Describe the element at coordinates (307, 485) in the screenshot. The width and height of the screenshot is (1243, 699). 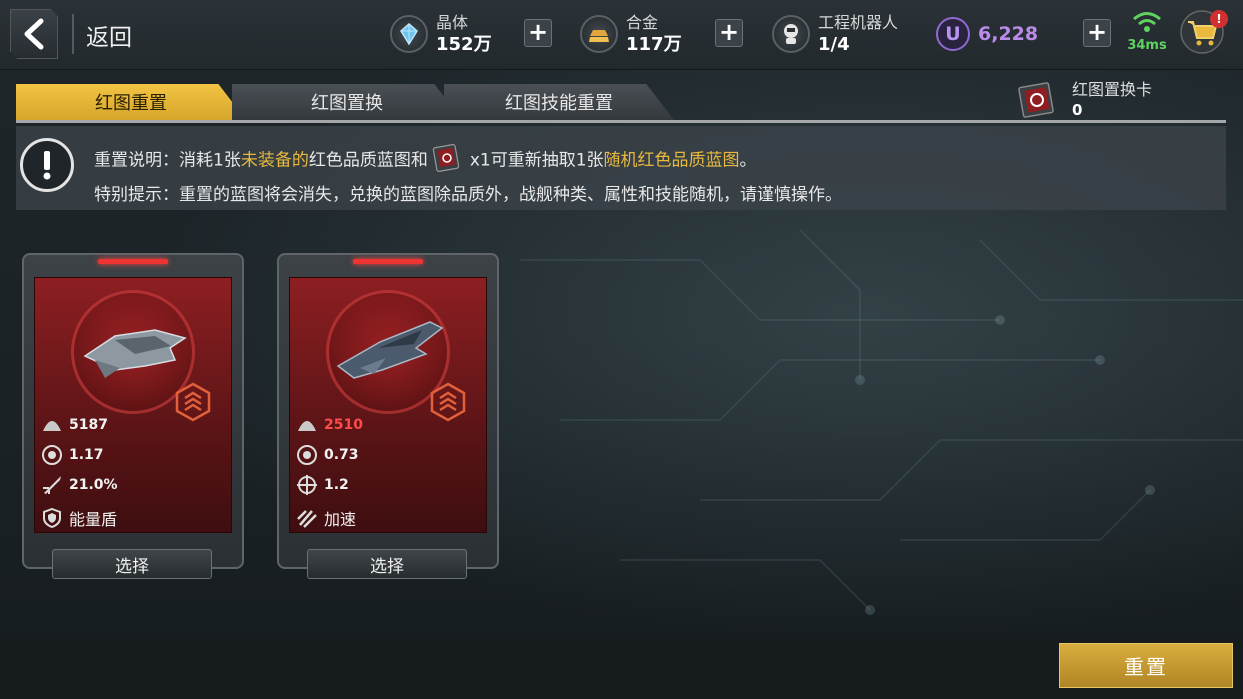
I see `crosshair-icon` at that location.